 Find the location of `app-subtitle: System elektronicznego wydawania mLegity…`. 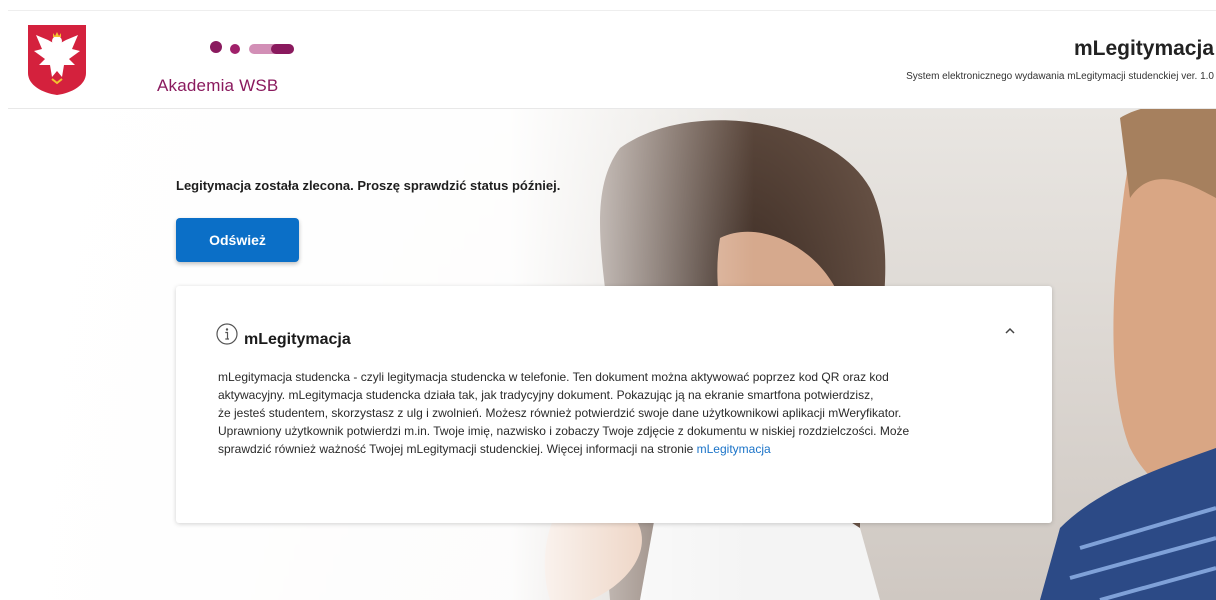

app-subtitle: System elektronicznego wydawania mLegity… is located at coordinates (1060, 76).